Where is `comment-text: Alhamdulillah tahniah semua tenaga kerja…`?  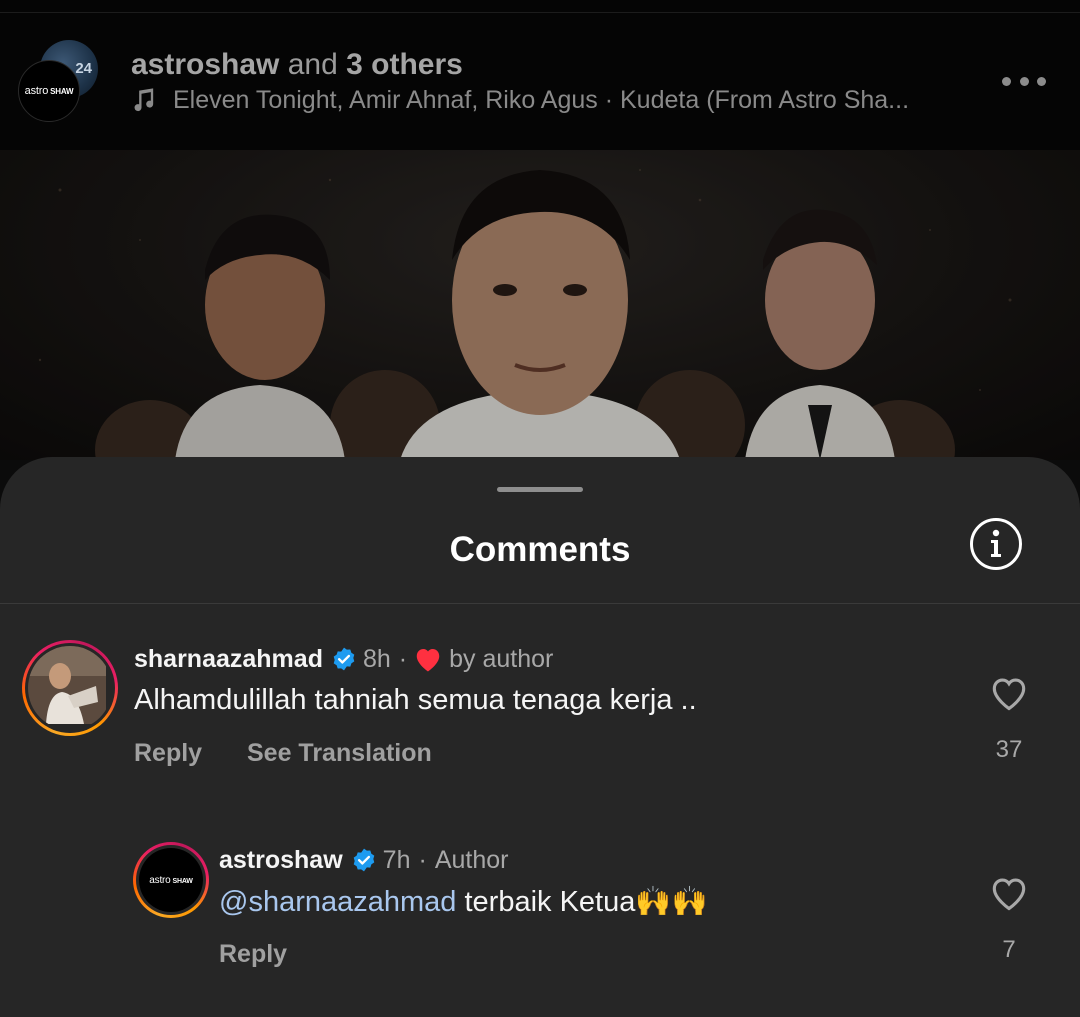
comment-text: Alhamdulillah tahniah semua tenaga kerja… is located at coordinates (415, 700).